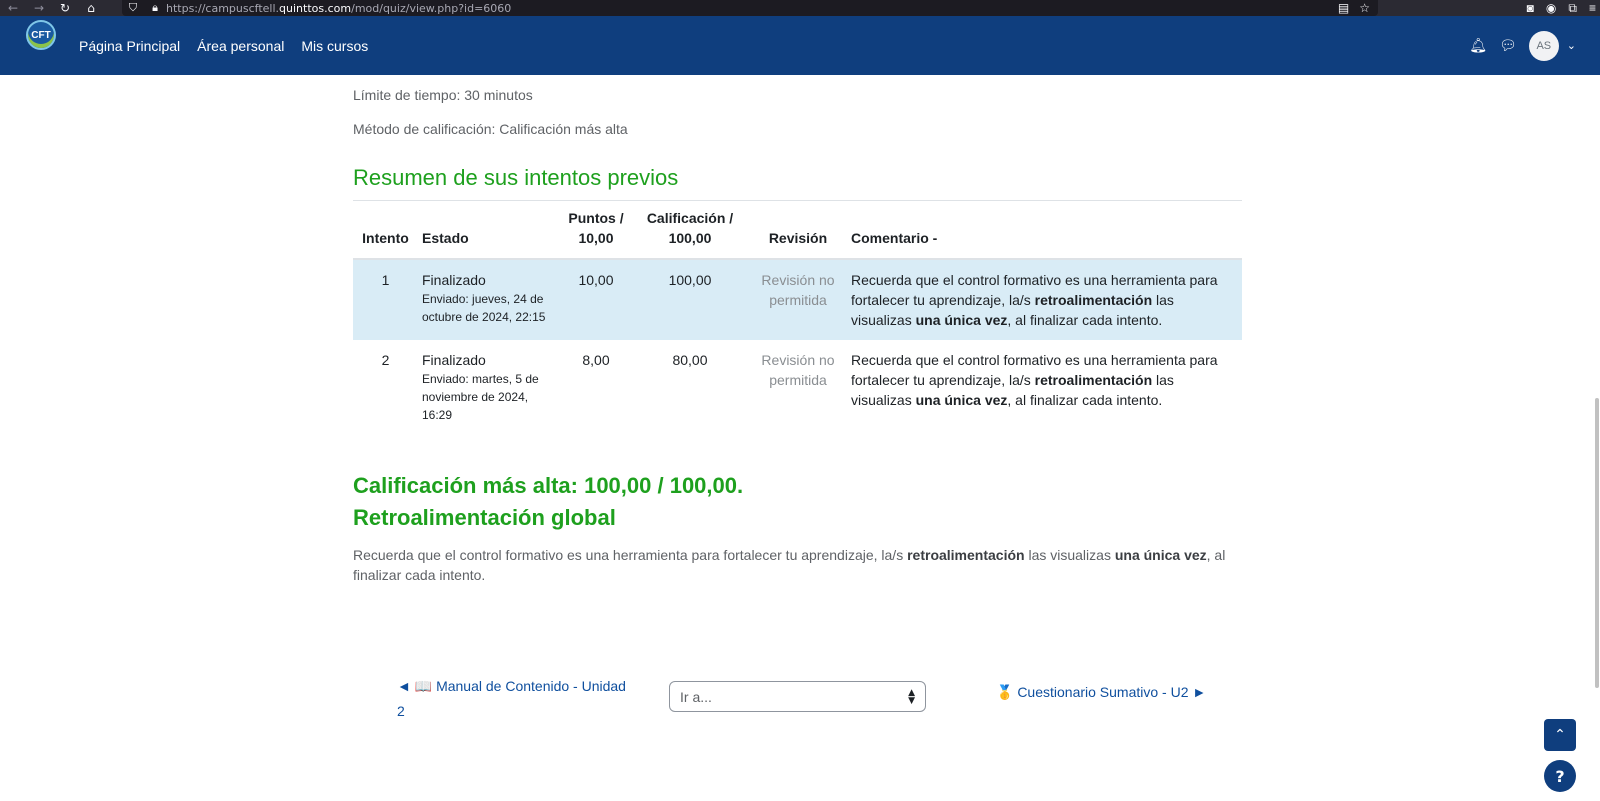  What do you see at coordinates (1530, 8) in the screenshot?
I see `pocket-icon: ◙` at bounding box center [1530, 8].